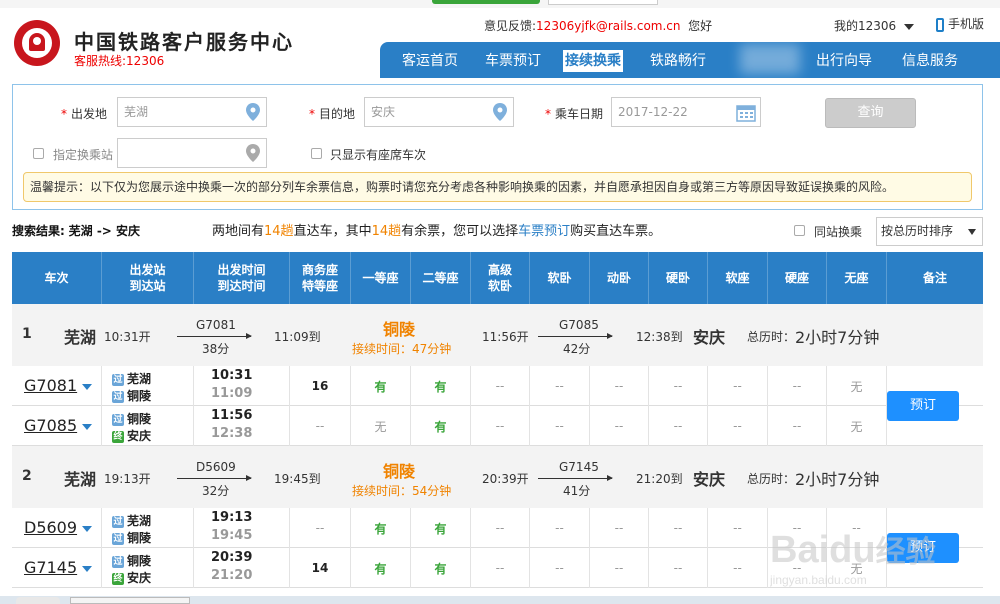 The image size is (1000, 604). I want to click on plan-arr2: 21:20到, so click(659, 479).